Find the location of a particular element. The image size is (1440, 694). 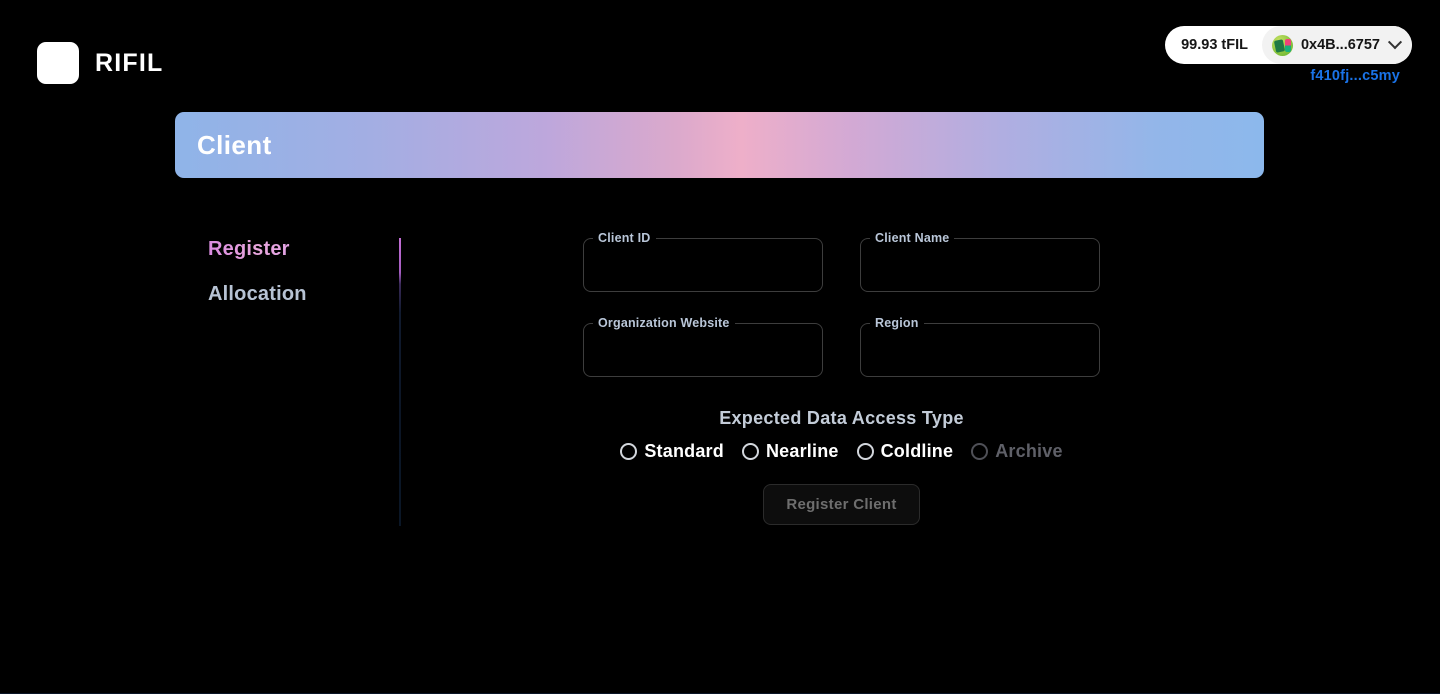

chevron-down-icon is located at coordinates (1395, 42).